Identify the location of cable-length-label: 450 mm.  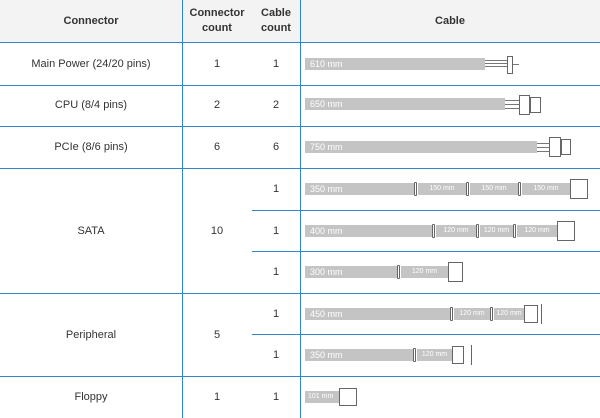
(326, 314).